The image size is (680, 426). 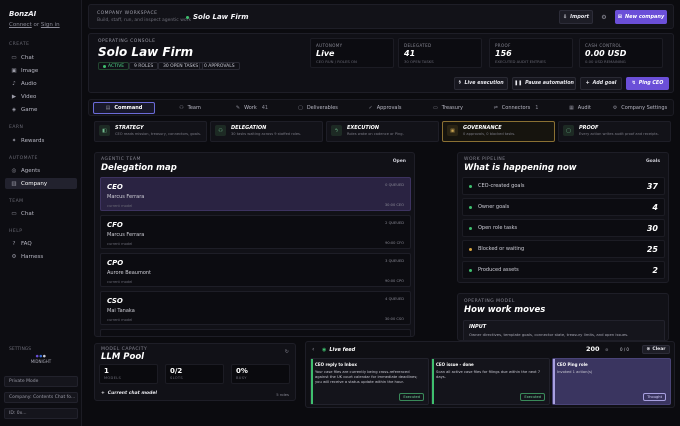 What do you see at coordinates (440, 53) in the screenshot?
I see `kpi-delegated: DELEGATED 41 30 OPEN TASKS` at bounding box center [440, 53].